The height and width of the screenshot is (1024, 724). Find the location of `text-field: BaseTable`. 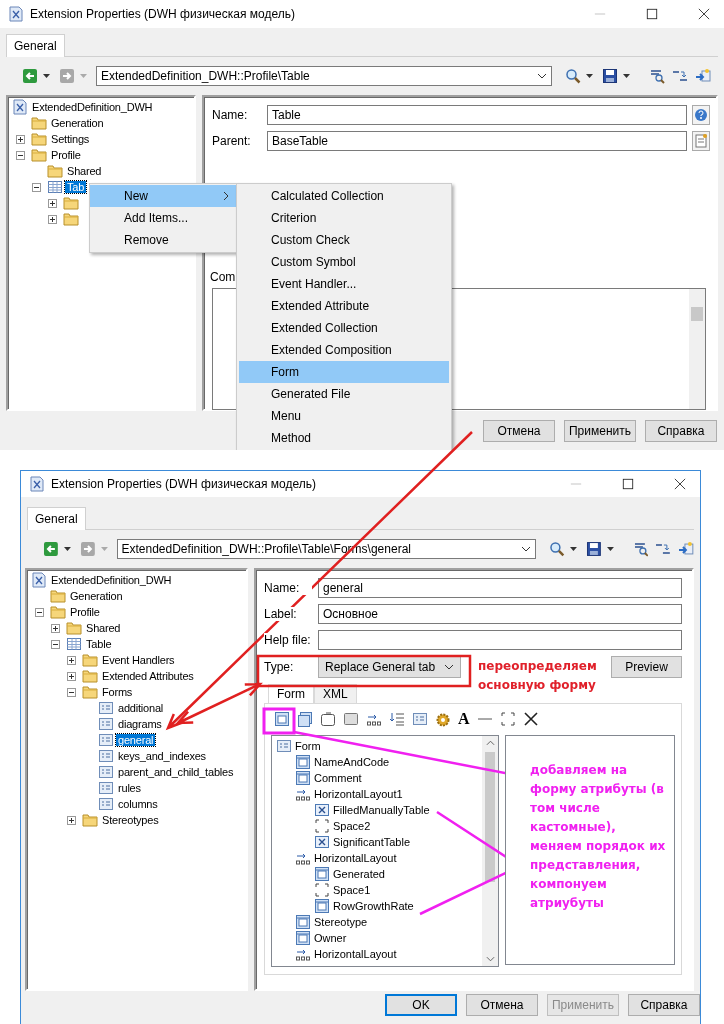

text-field: BaseTable is located at coordinates (477, 141).